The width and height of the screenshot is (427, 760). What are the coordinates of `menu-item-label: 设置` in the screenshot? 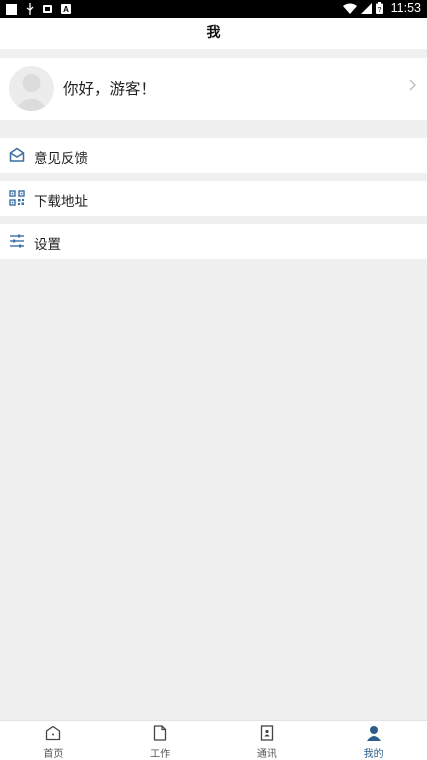 It's located at (47, 245).